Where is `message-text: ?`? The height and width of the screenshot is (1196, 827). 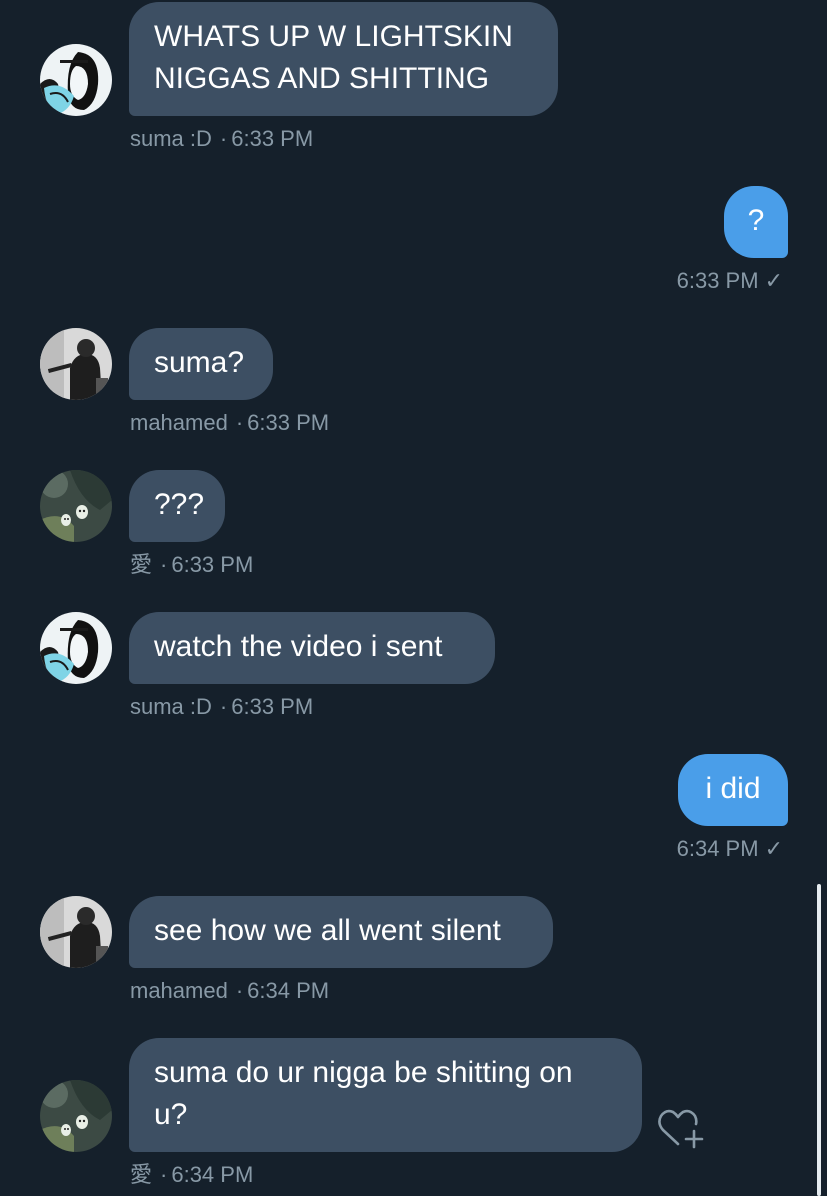
message-text: ? is located at coordinates (756, 220).